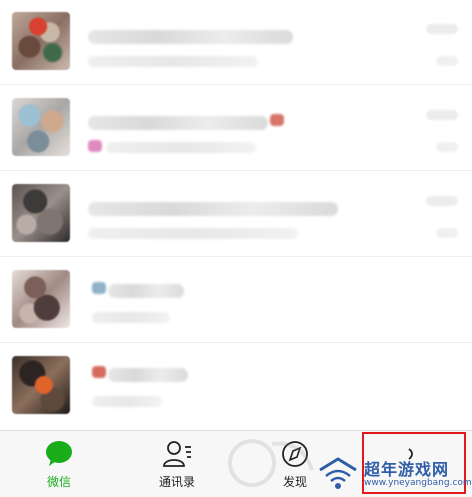 This screenshot has width=472, height=497. Describe the element at coordinates (177, 454) in the screenshot. I see `contacts-icon` at that location.